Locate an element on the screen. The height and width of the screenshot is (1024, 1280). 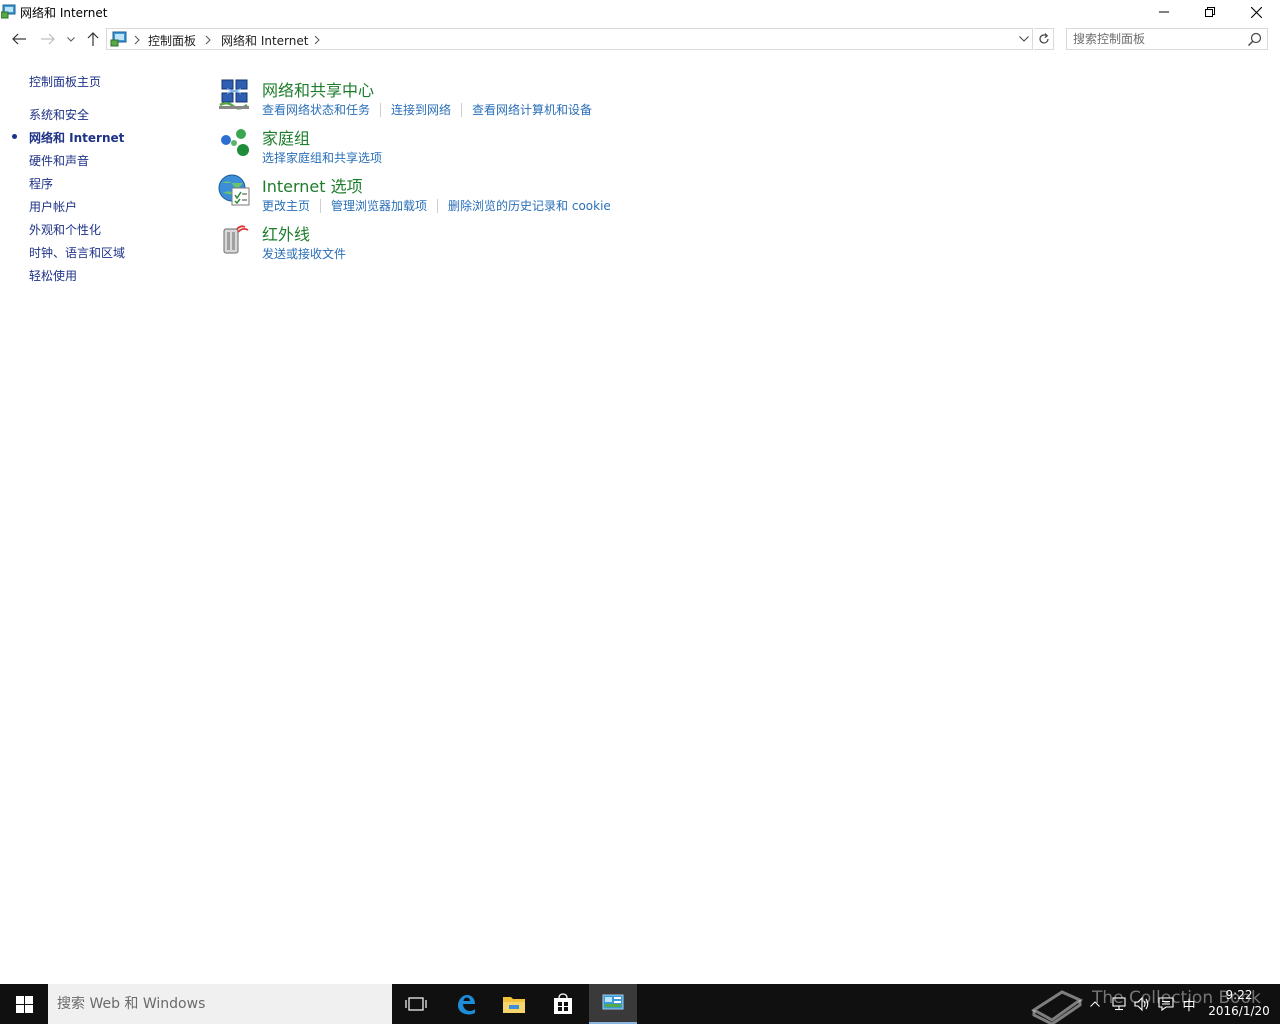
system-clock: 9:22 2016/1/20 is located at coordinates (1239, 1003).